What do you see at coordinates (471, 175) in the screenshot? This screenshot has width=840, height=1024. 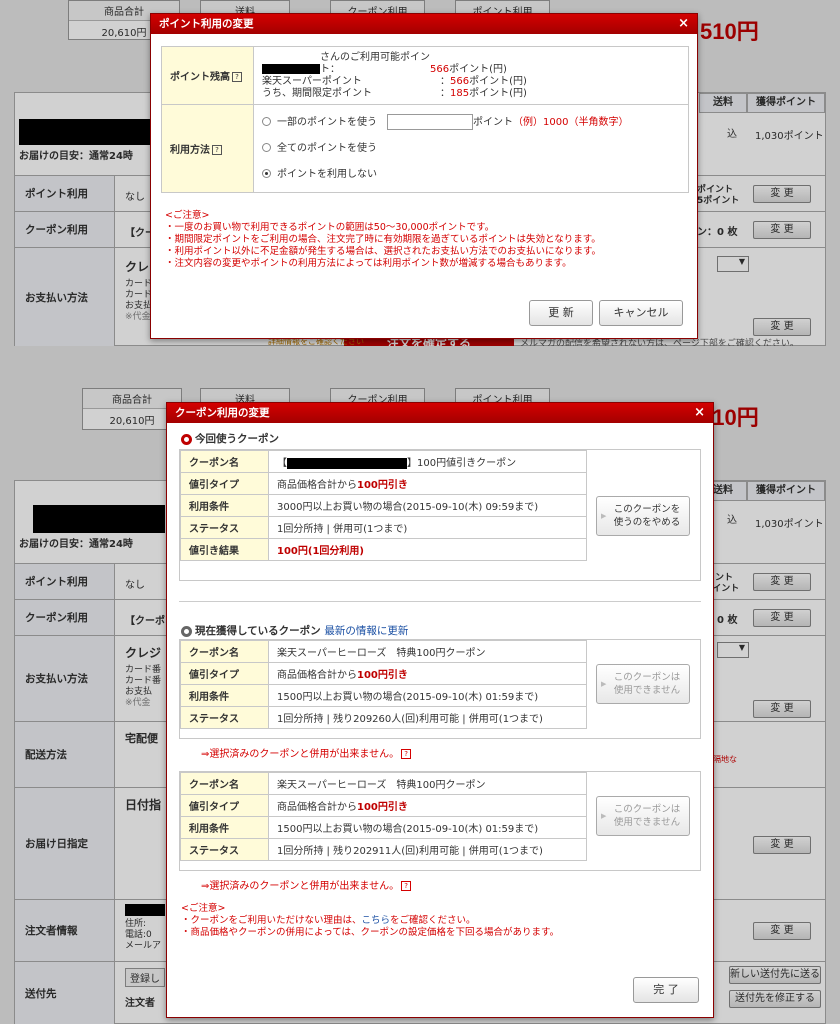 I see `option-none: ポイントを利用しない` at bounding box center [471, 175].